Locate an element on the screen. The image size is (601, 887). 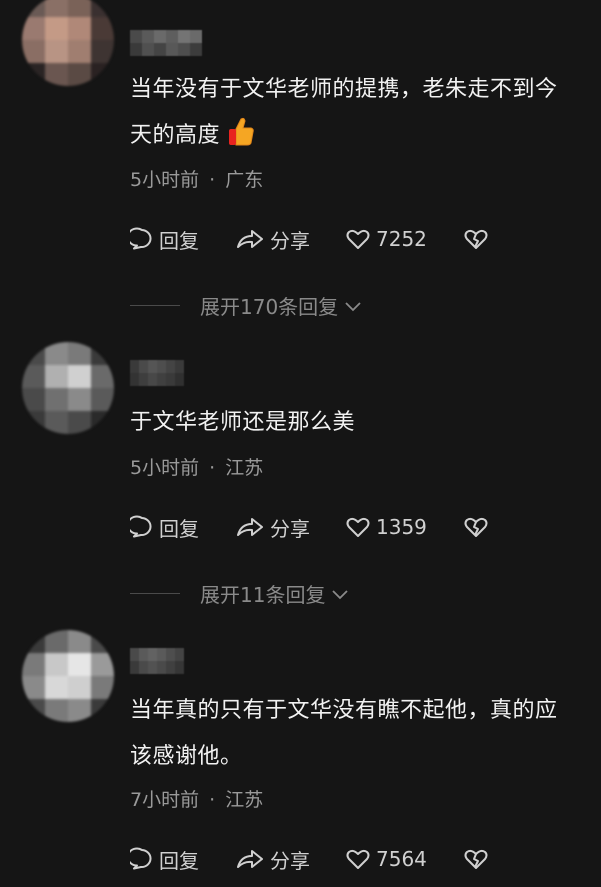
expand-replies-label: 展开170条回复 is located at coordinates (269, 307).